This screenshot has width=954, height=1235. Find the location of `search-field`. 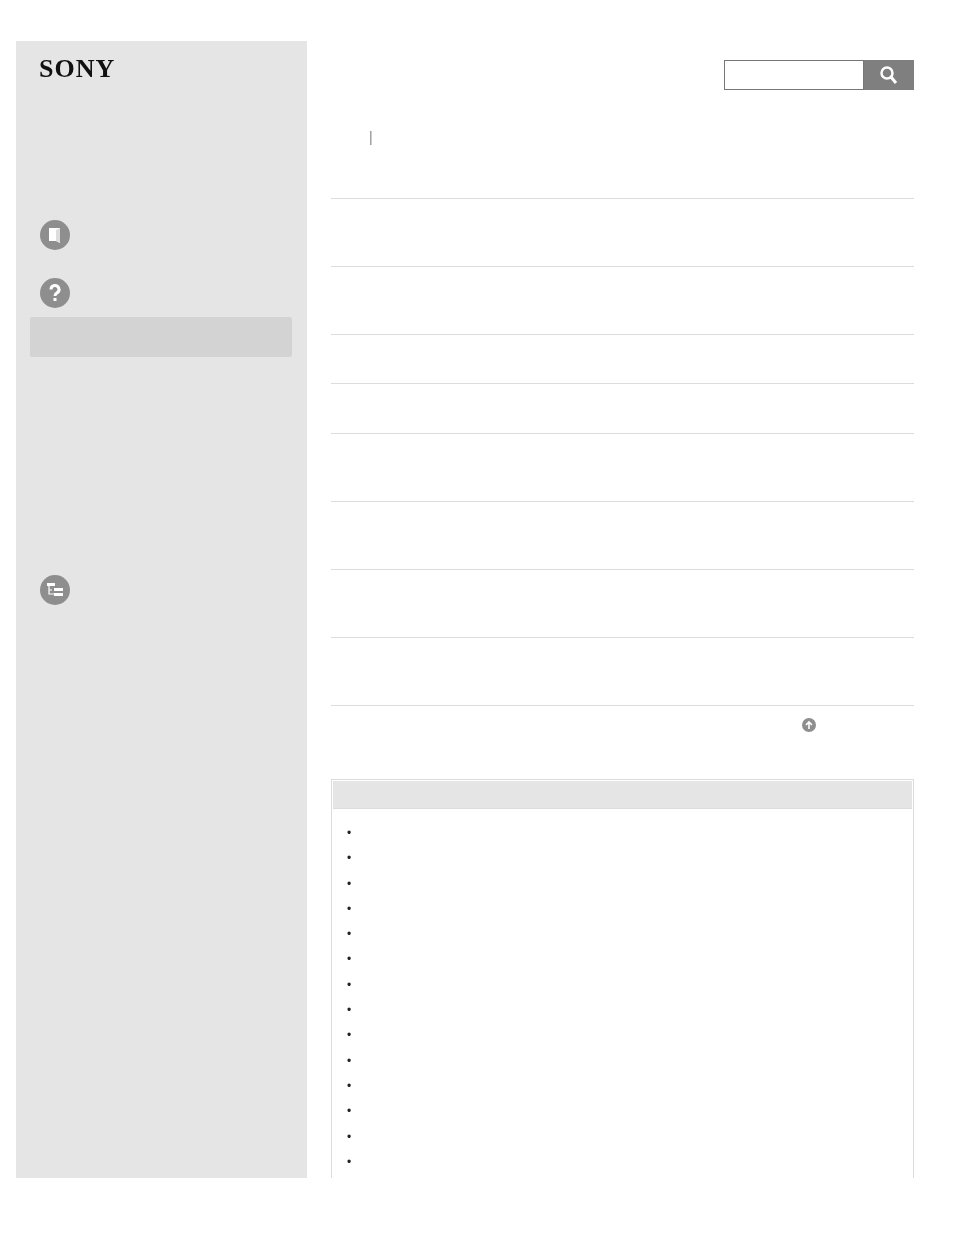

search-field is located at coordinates (794, 75).